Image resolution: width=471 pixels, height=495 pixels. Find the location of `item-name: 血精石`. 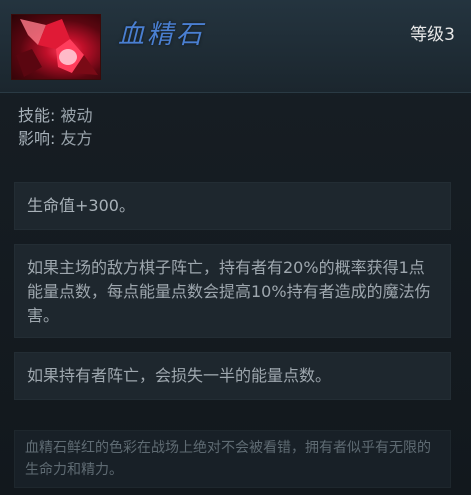

item-name: 血精石 is located at coordinates (162, 35).